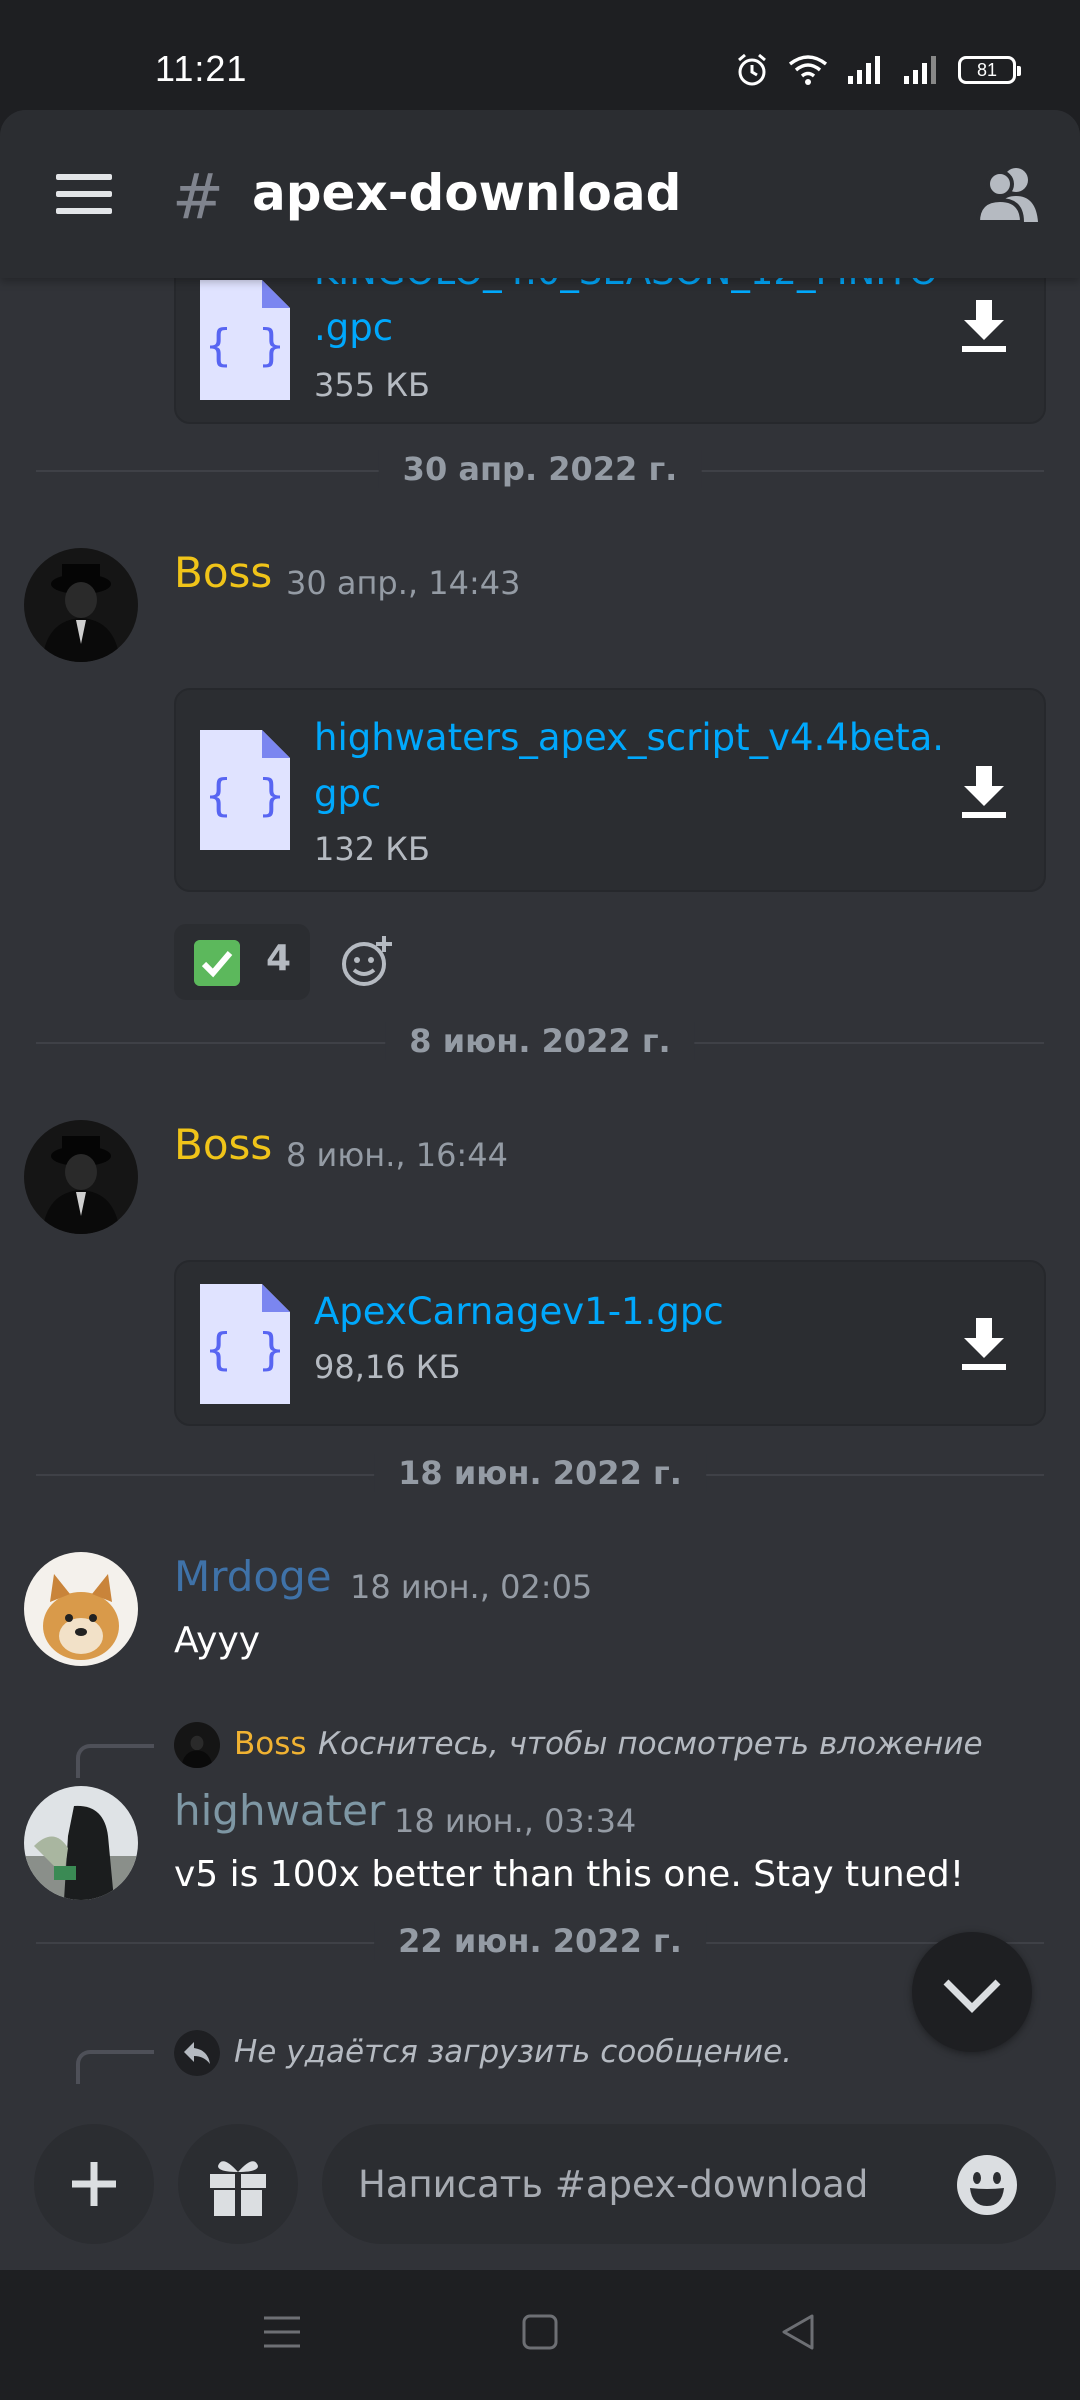  I want to click on plus-icon, so click(94, 2184).